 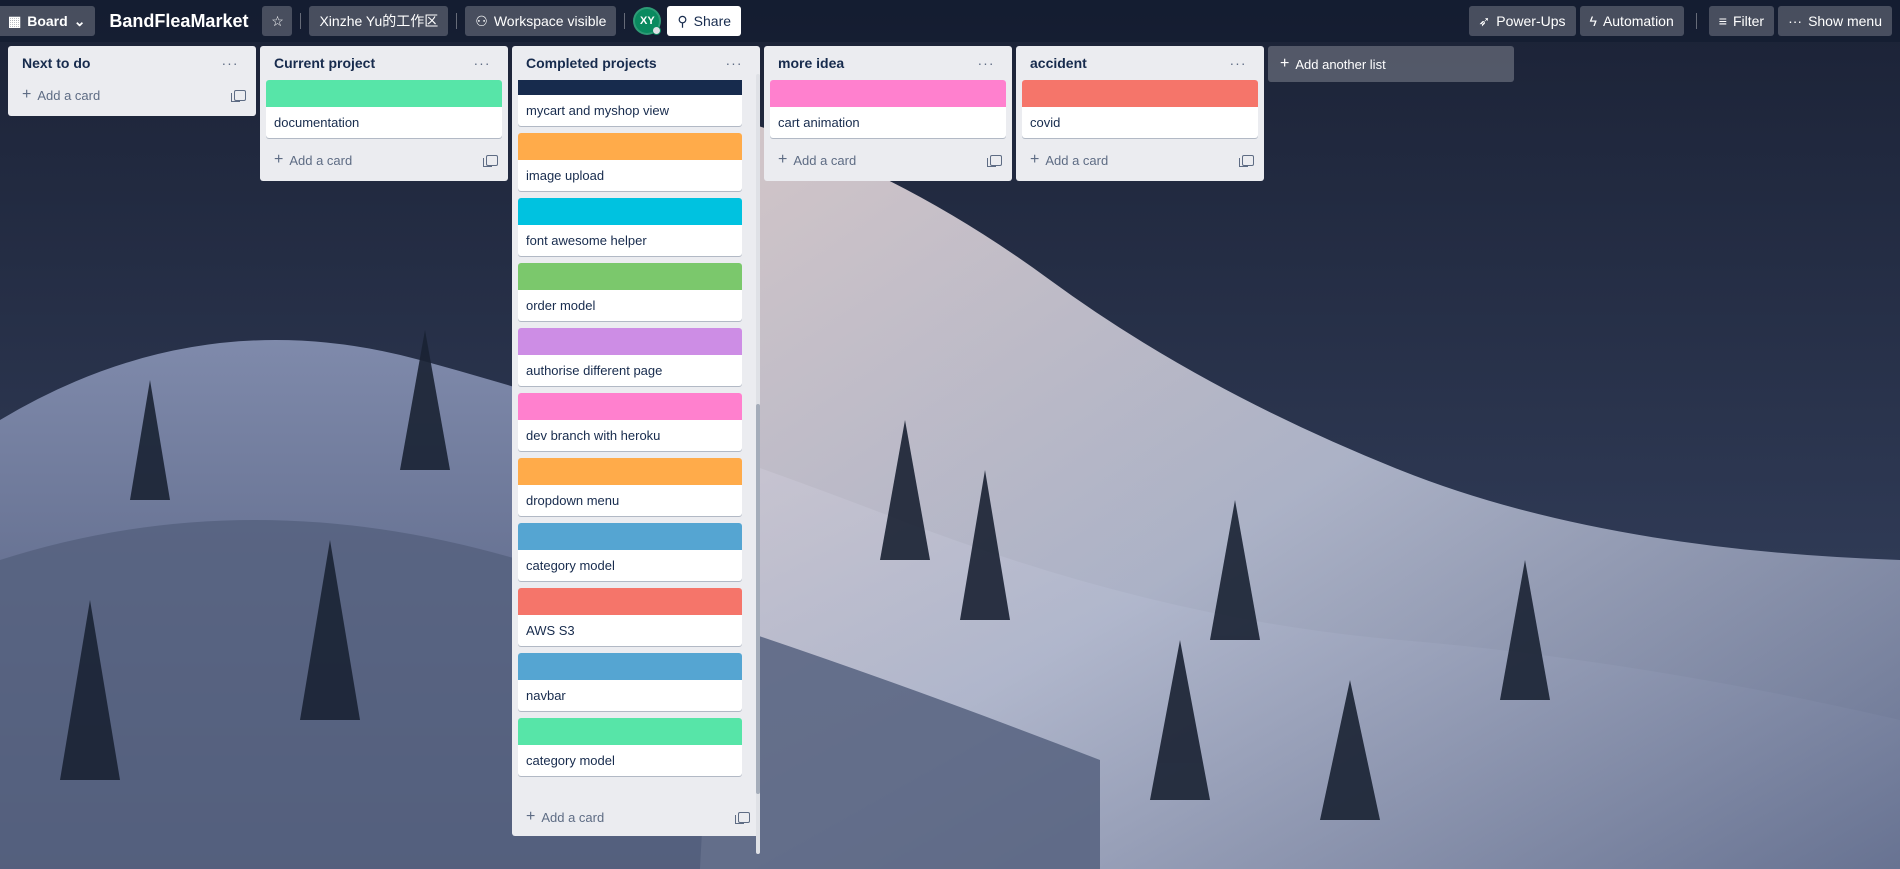 I want to click on share-button: ⚲ Share, so click(x=704, y=21).